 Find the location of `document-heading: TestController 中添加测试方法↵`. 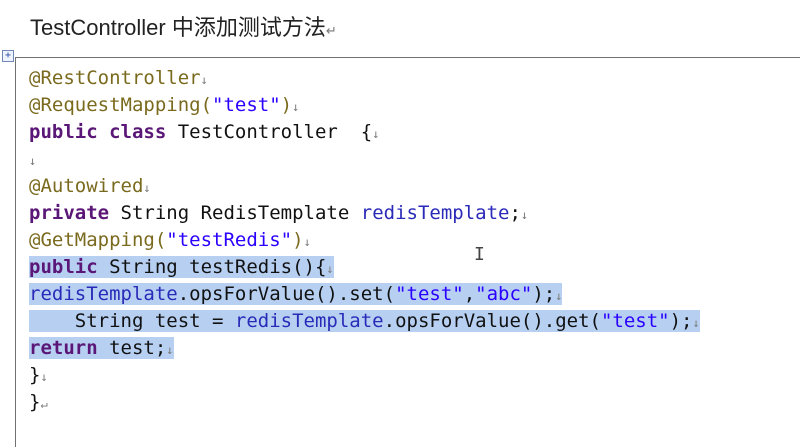

document-heading: TestController 中添加测试方法↵ is located at coordinates (183, 26).